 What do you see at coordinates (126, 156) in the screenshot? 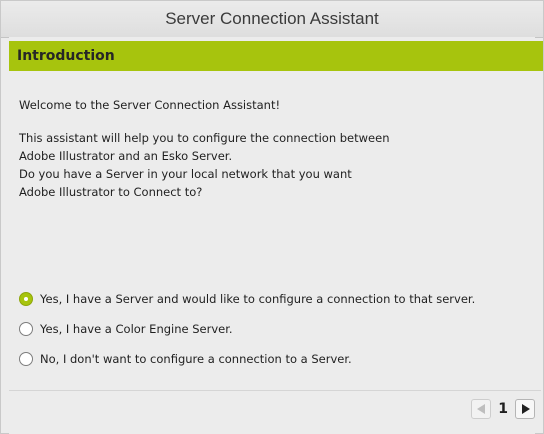
I see `description-line: Adobe Illustrator and an Esko Server.` at bounding box center [126, 156].